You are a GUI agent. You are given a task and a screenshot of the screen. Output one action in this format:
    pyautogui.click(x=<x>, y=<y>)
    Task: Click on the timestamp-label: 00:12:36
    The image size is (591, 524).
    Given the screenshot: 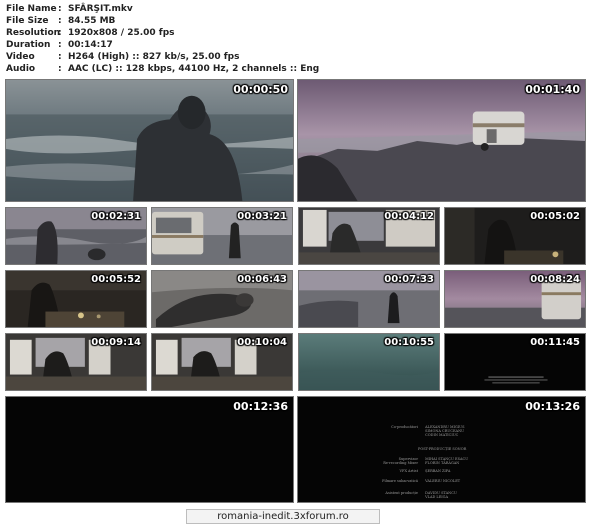 What is the action you would take?
    pyautogui.click(x=260, y=406)
    